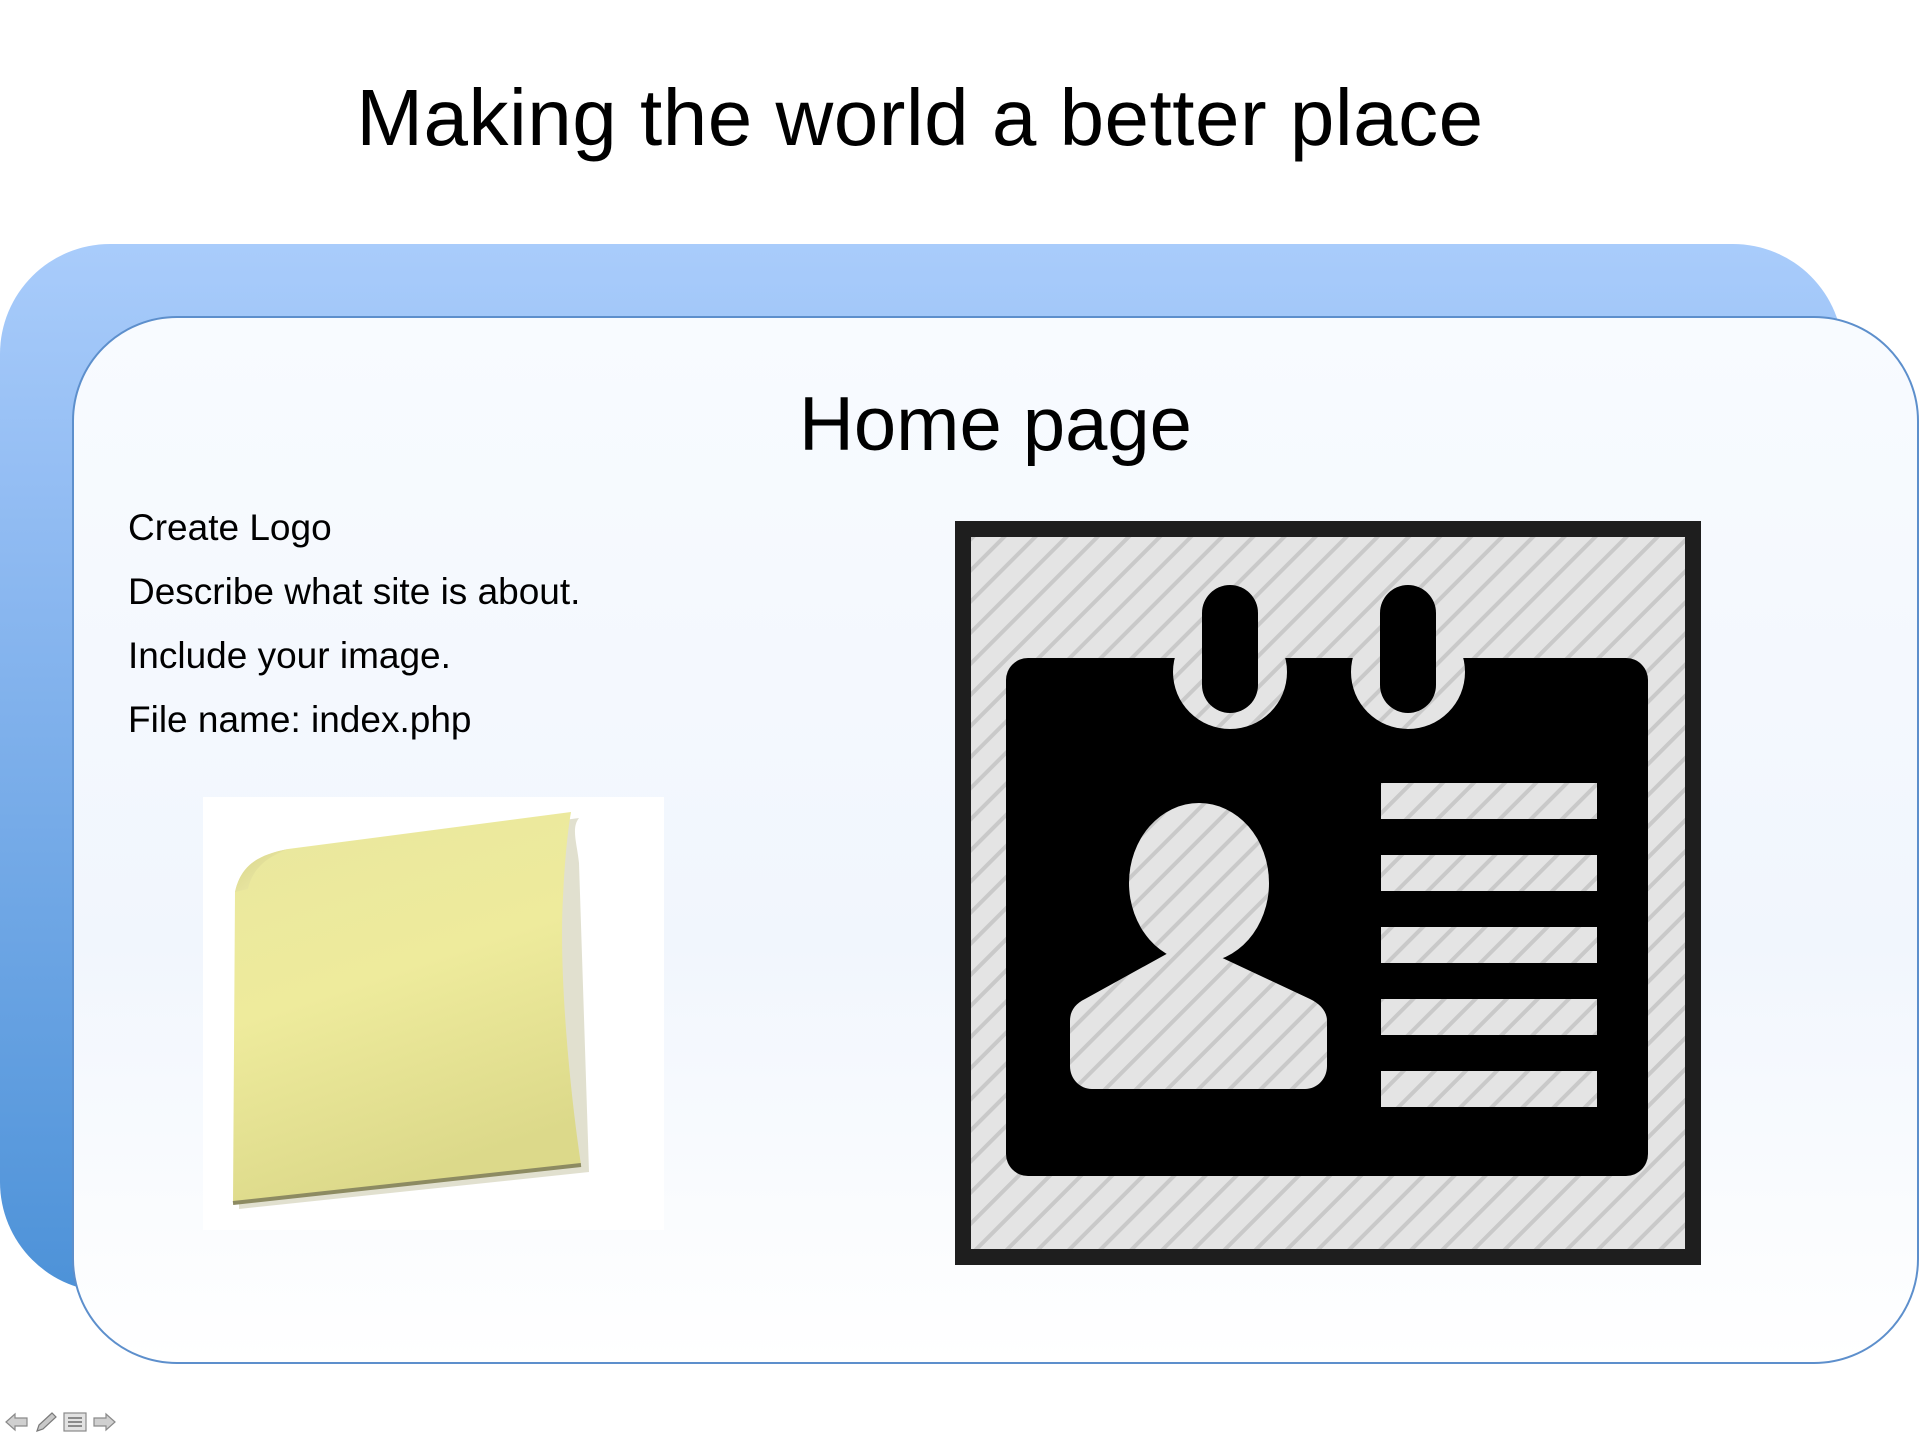 Image resolution: width=1919 pixels, height=1435 pixels. What do you see at coordinates (17, 1422) in the screenshot?
I see `previous-arrow-icon` at bounding box center [17, 1422].